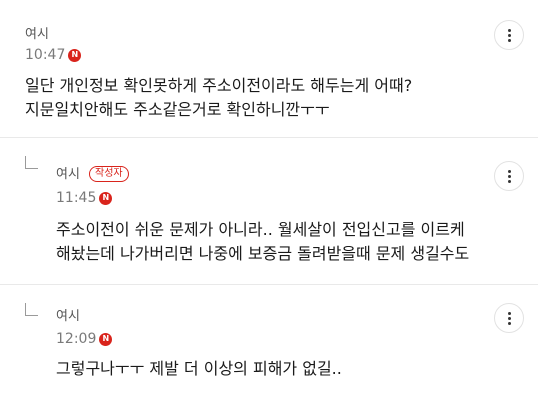 This screenshot has width=538, height=404. I want to click on comment-time-text: 12:09, so click(76, 339).